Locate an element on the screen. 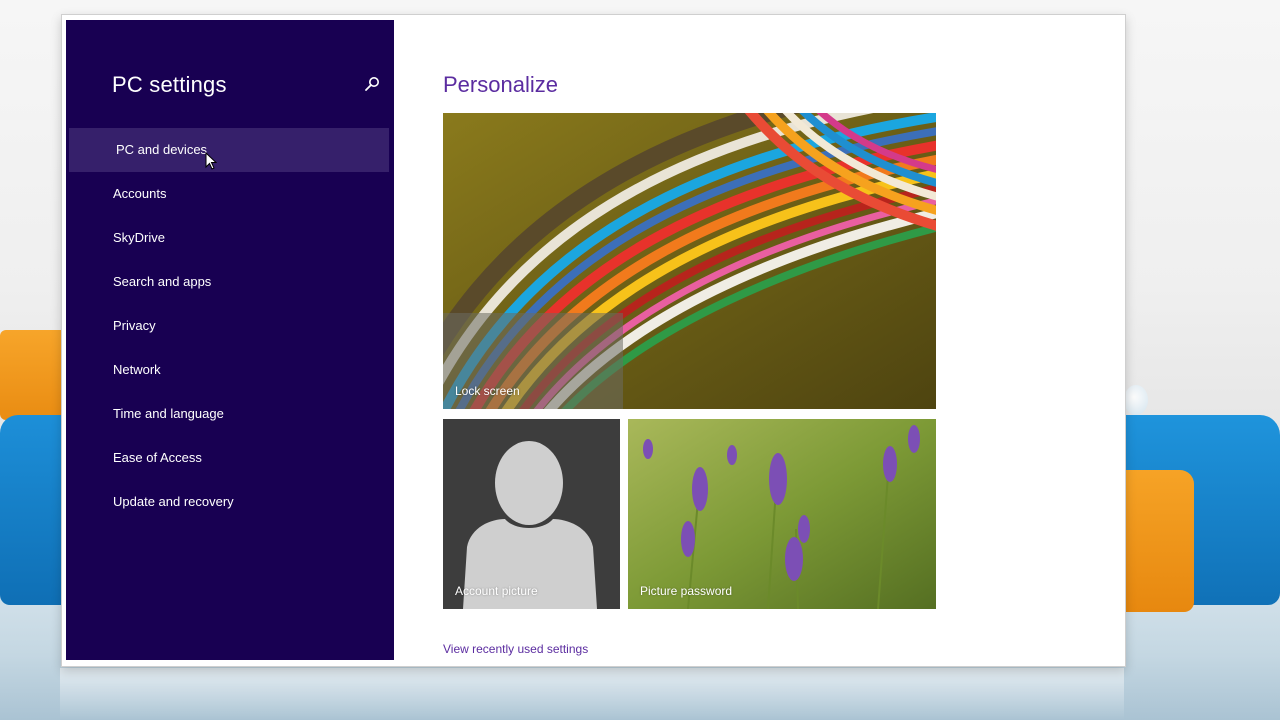  account-picture-tile: Account picture is located at coordinates (531, 514).